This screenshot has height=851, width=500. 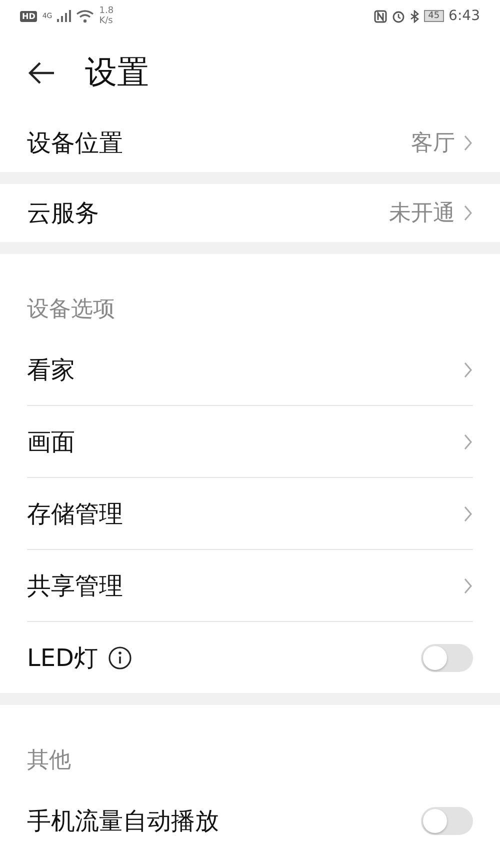 What do you see at coordinates (250, 586) in the screenshot?
I see `settings-row: 共享管理` at bounding box center [250, 586].